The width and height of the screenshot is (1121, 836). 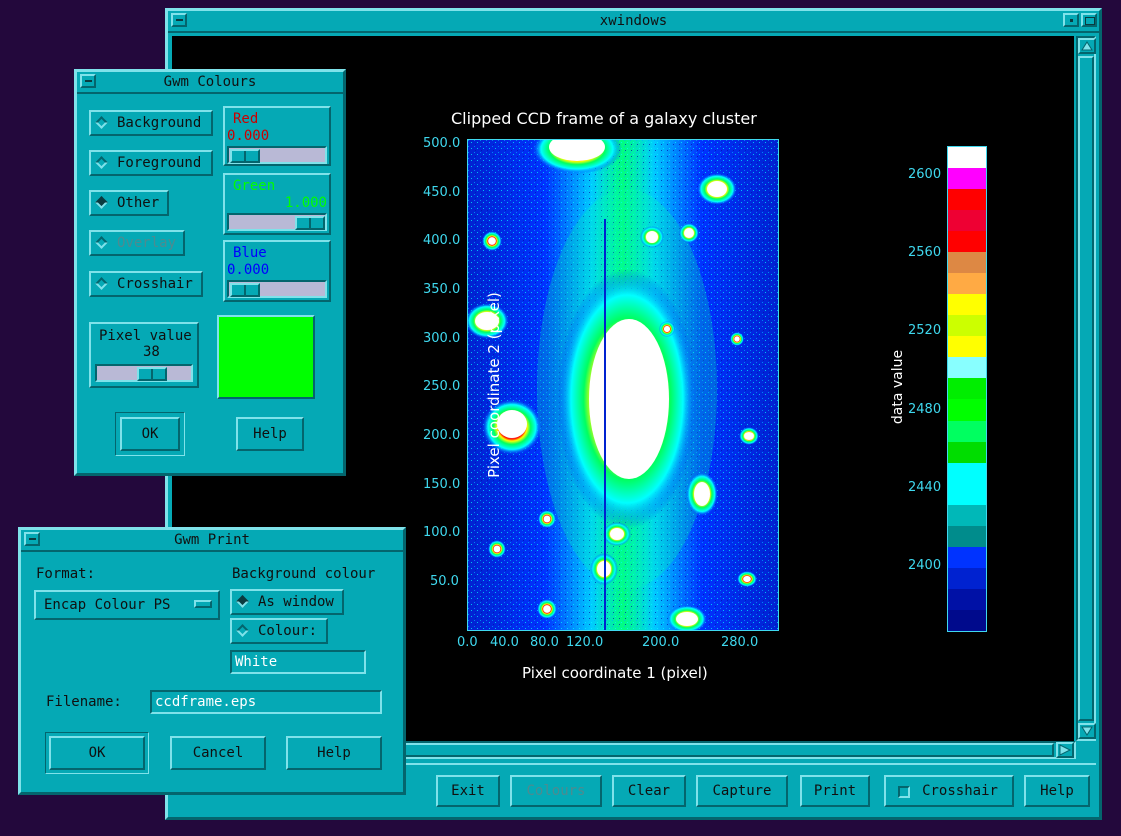 I want to click on radio-label: As window, so click(x=296, y=602).